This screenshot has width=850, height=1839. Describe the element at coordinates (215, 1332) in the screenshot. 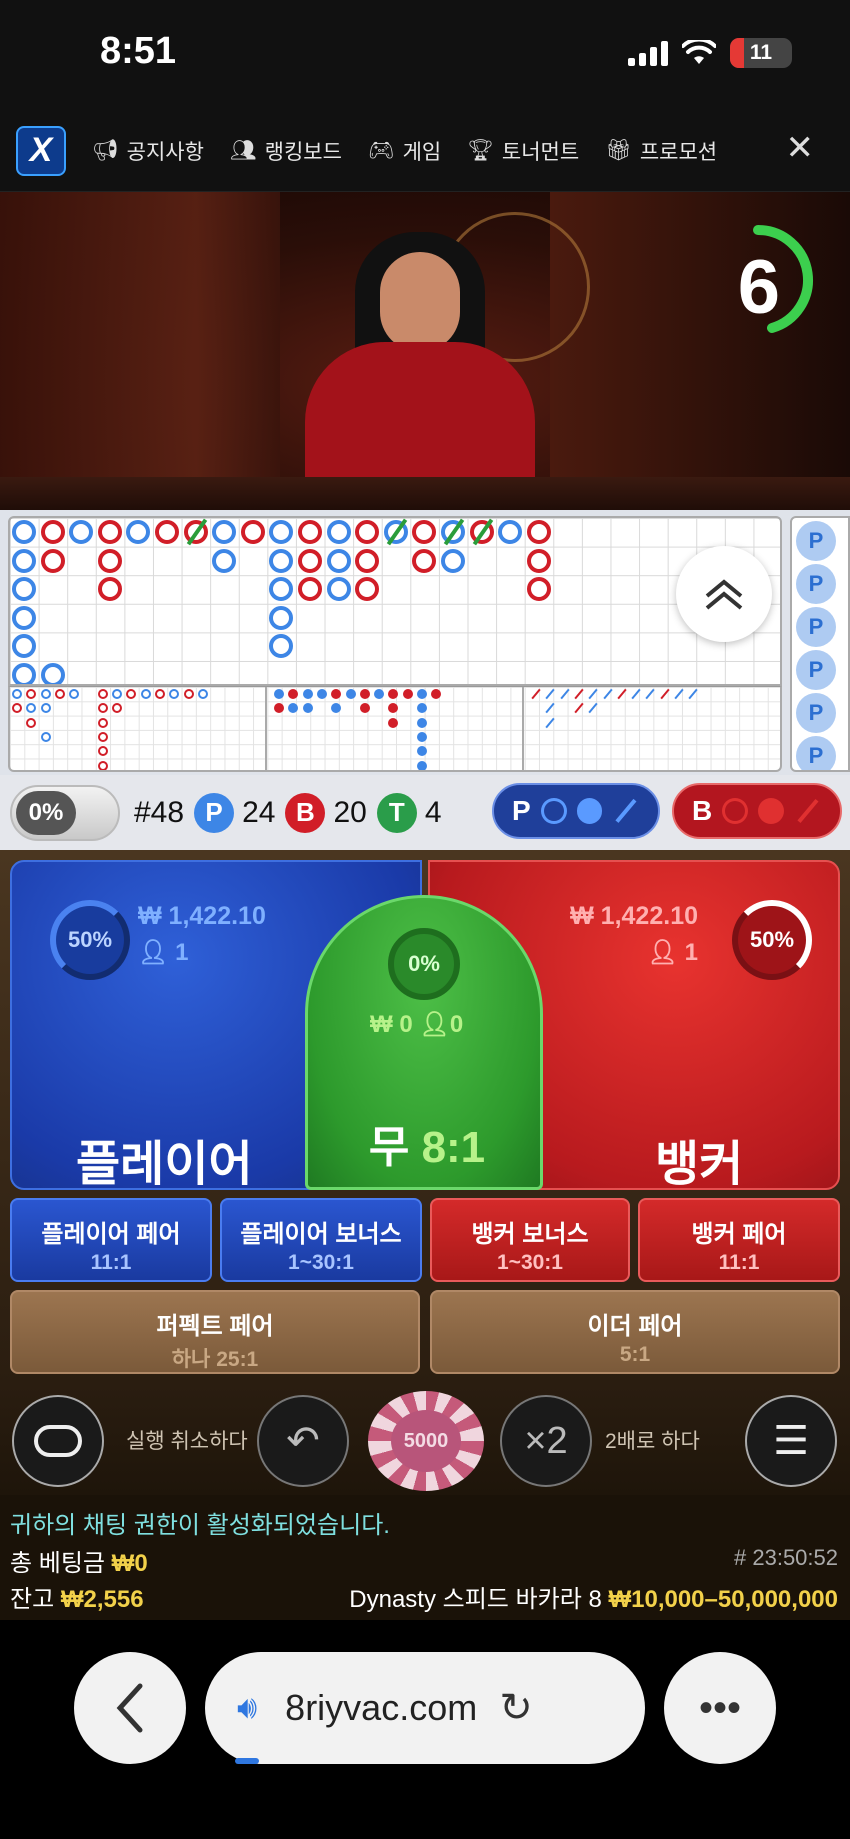

I see `perfect-pair-bet: 퍼펙트 페어 하나 25:1` at that location.